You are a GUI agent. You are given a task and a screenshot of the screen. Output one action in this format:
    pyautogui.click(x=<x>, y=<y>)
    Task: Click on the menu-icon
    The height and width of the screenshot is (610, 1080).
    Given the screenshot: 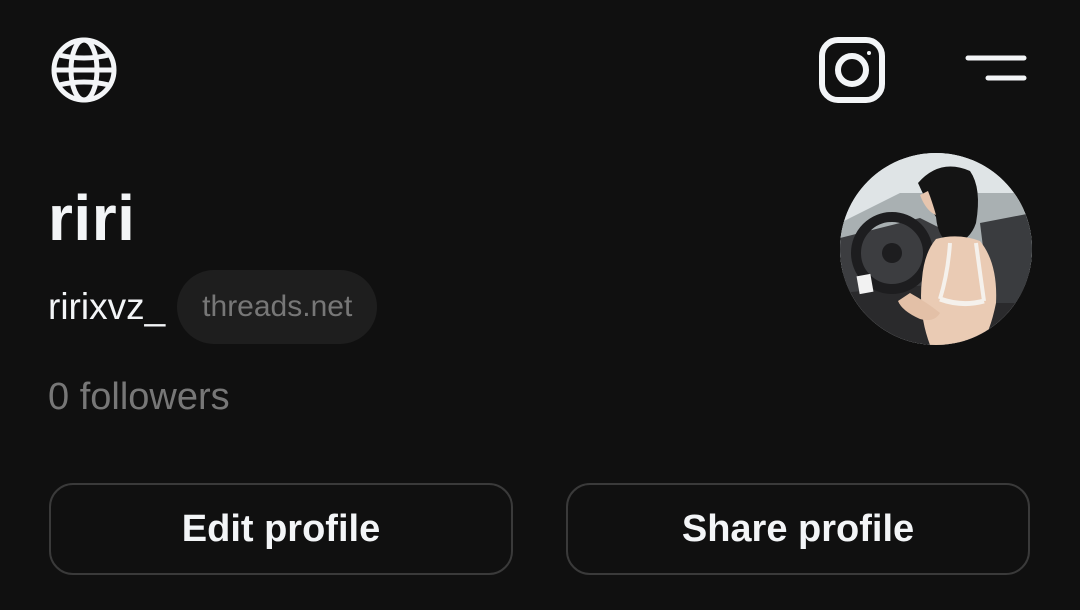 What is the action you would take?
    pyautogui.click(x=996, y=68)
    